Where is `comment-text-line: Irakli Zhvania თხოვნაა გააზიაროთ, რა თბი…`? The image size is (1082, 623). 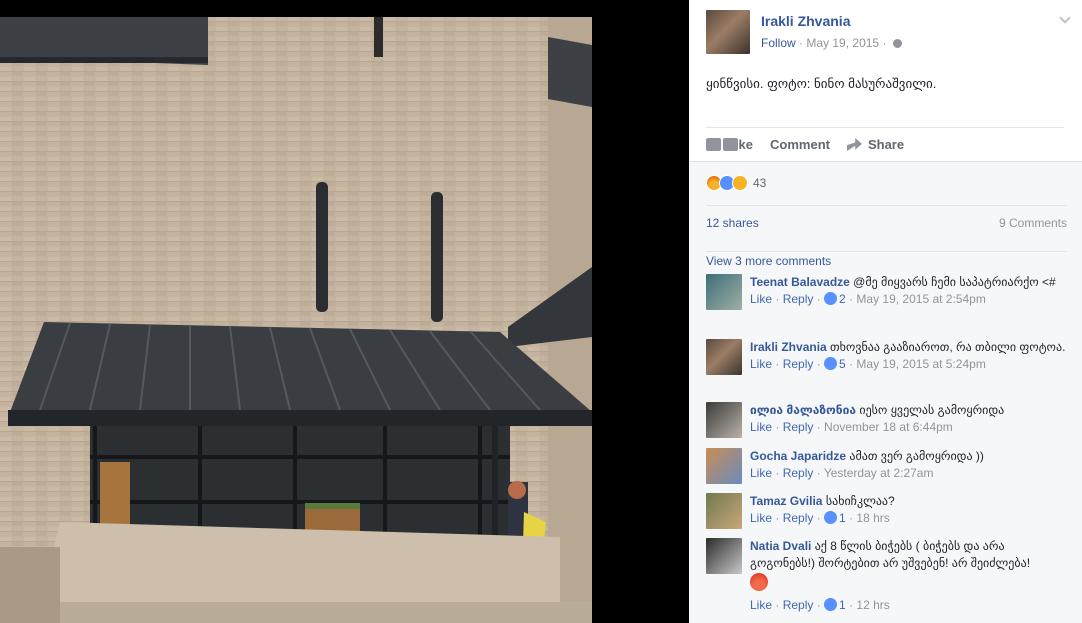 comment-text-line: Irakli Zhvania თხოვნაა გააზიაროთ, რა თბი… is located at coordinates (909, 347).